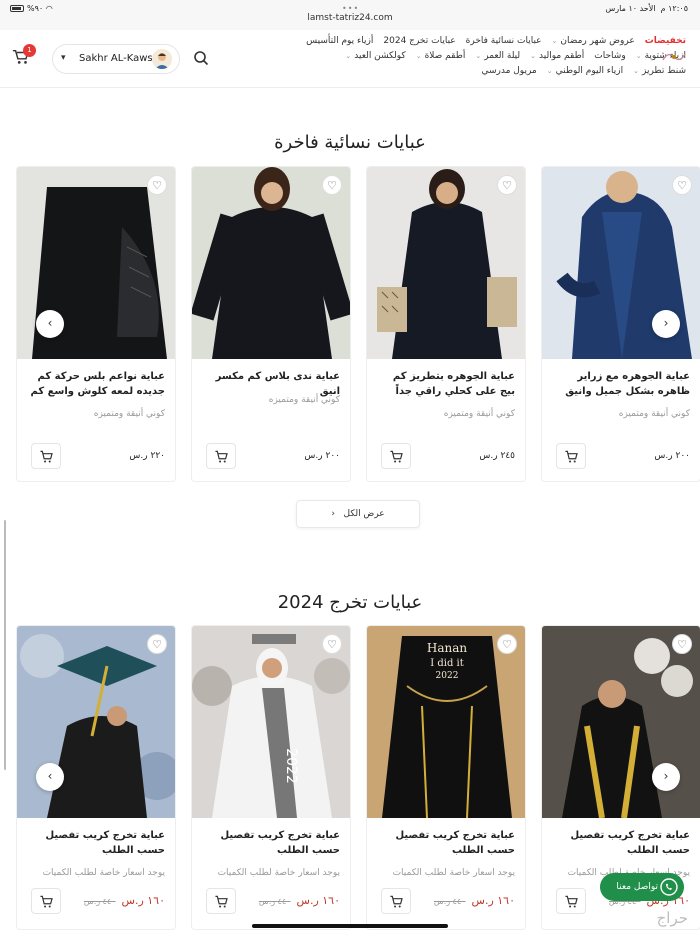 This screenshot has height=934, width=700. I want to click on view-all-button: عرض الكل ‹, so click(358, 514).